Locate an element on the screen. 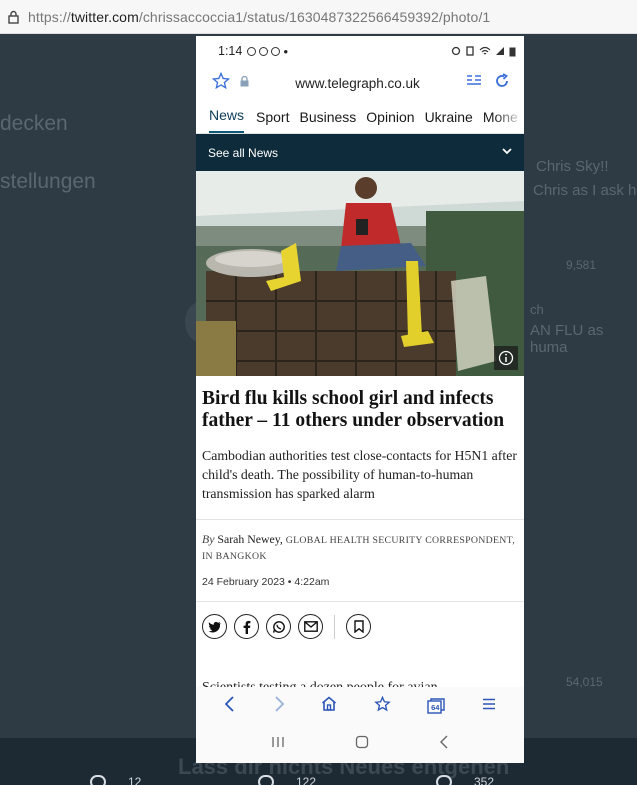 This screenshot has width=637, height=785. url-scheme: https:// is located at coordinates (49, 16).